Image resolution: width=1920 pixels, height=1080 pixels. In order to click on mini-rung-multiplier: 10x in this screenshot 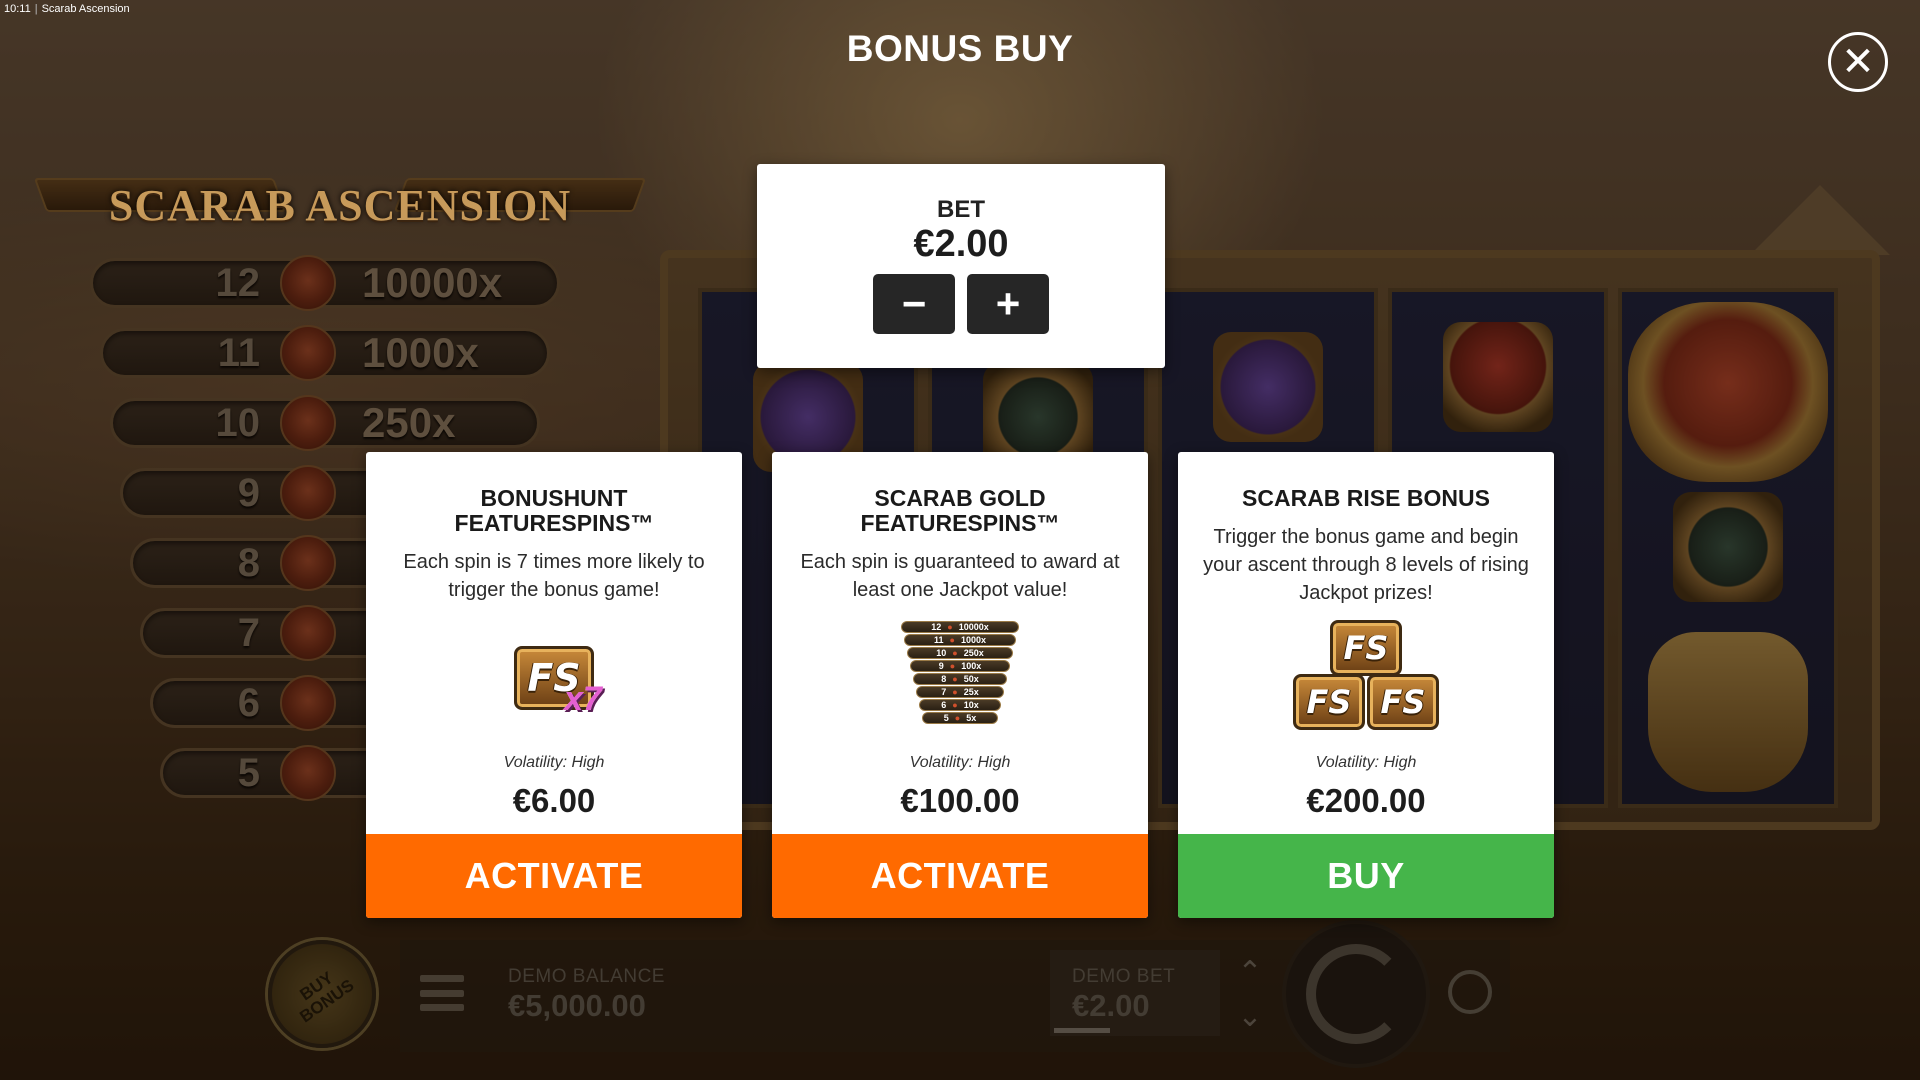, I will do `click(971, 705)`.